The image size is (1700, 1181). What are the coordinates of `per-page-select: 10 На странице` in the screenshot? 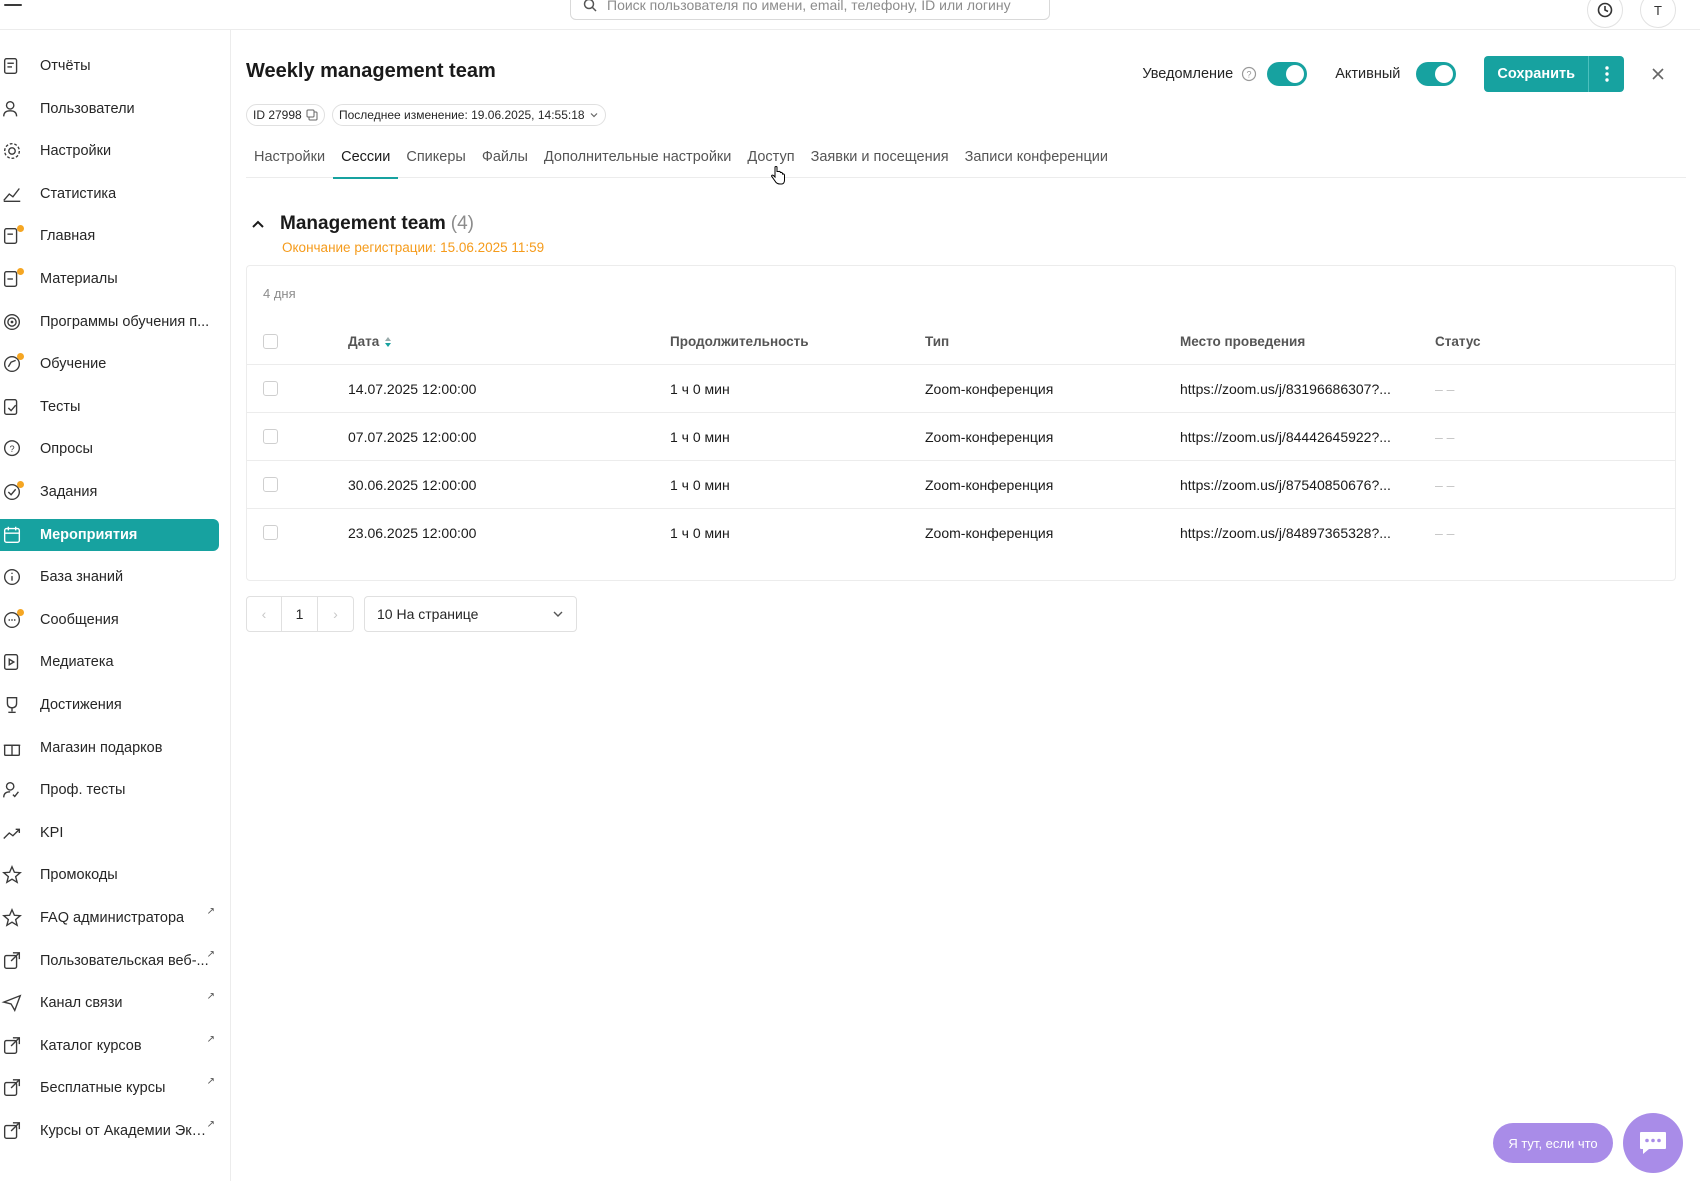 It's located at (470, 614).